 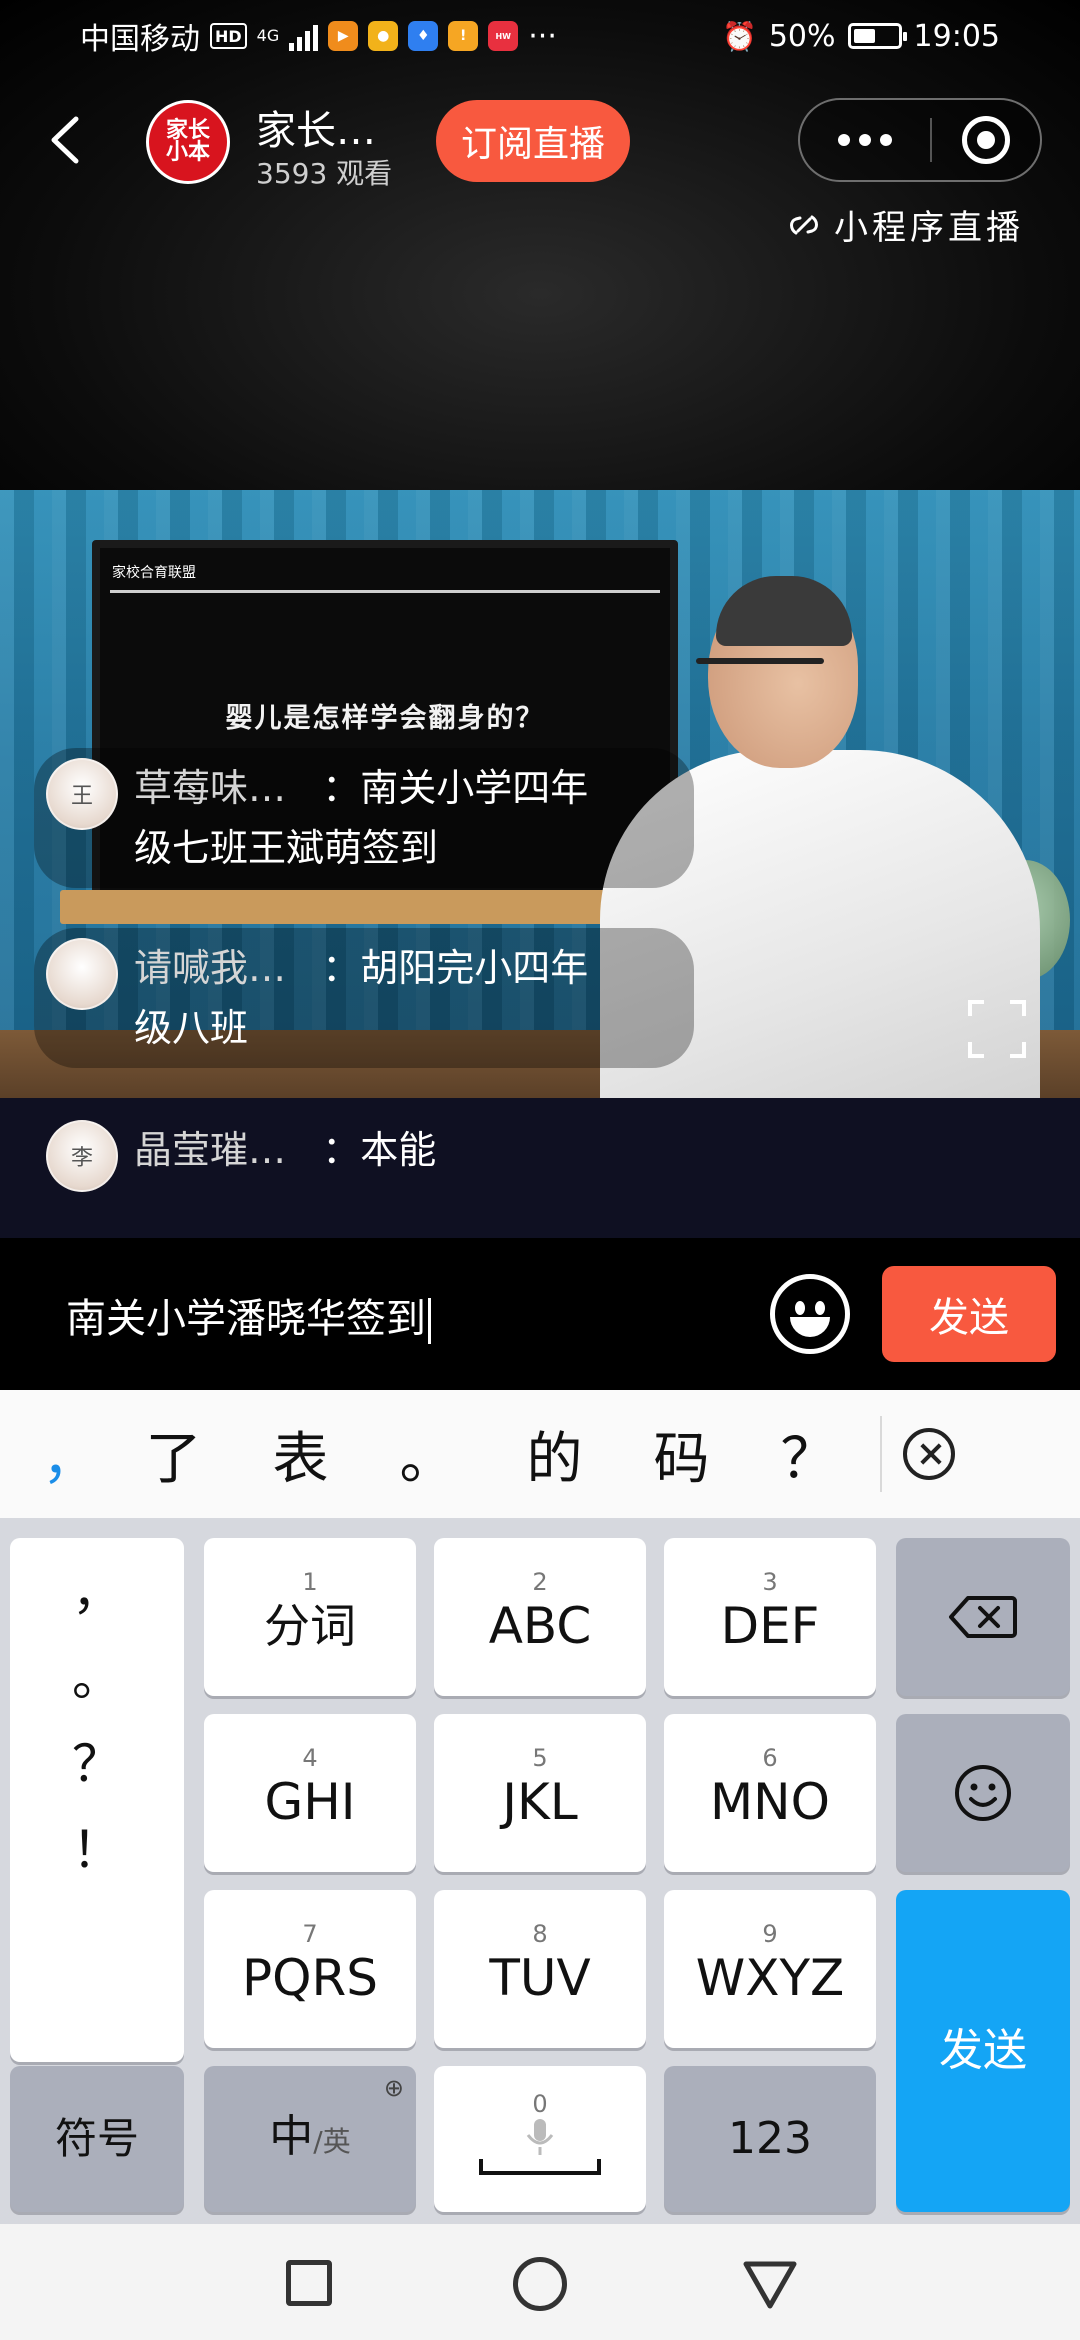 I want to click on key-4: 4 GHI, so click(x=310, y=1793).